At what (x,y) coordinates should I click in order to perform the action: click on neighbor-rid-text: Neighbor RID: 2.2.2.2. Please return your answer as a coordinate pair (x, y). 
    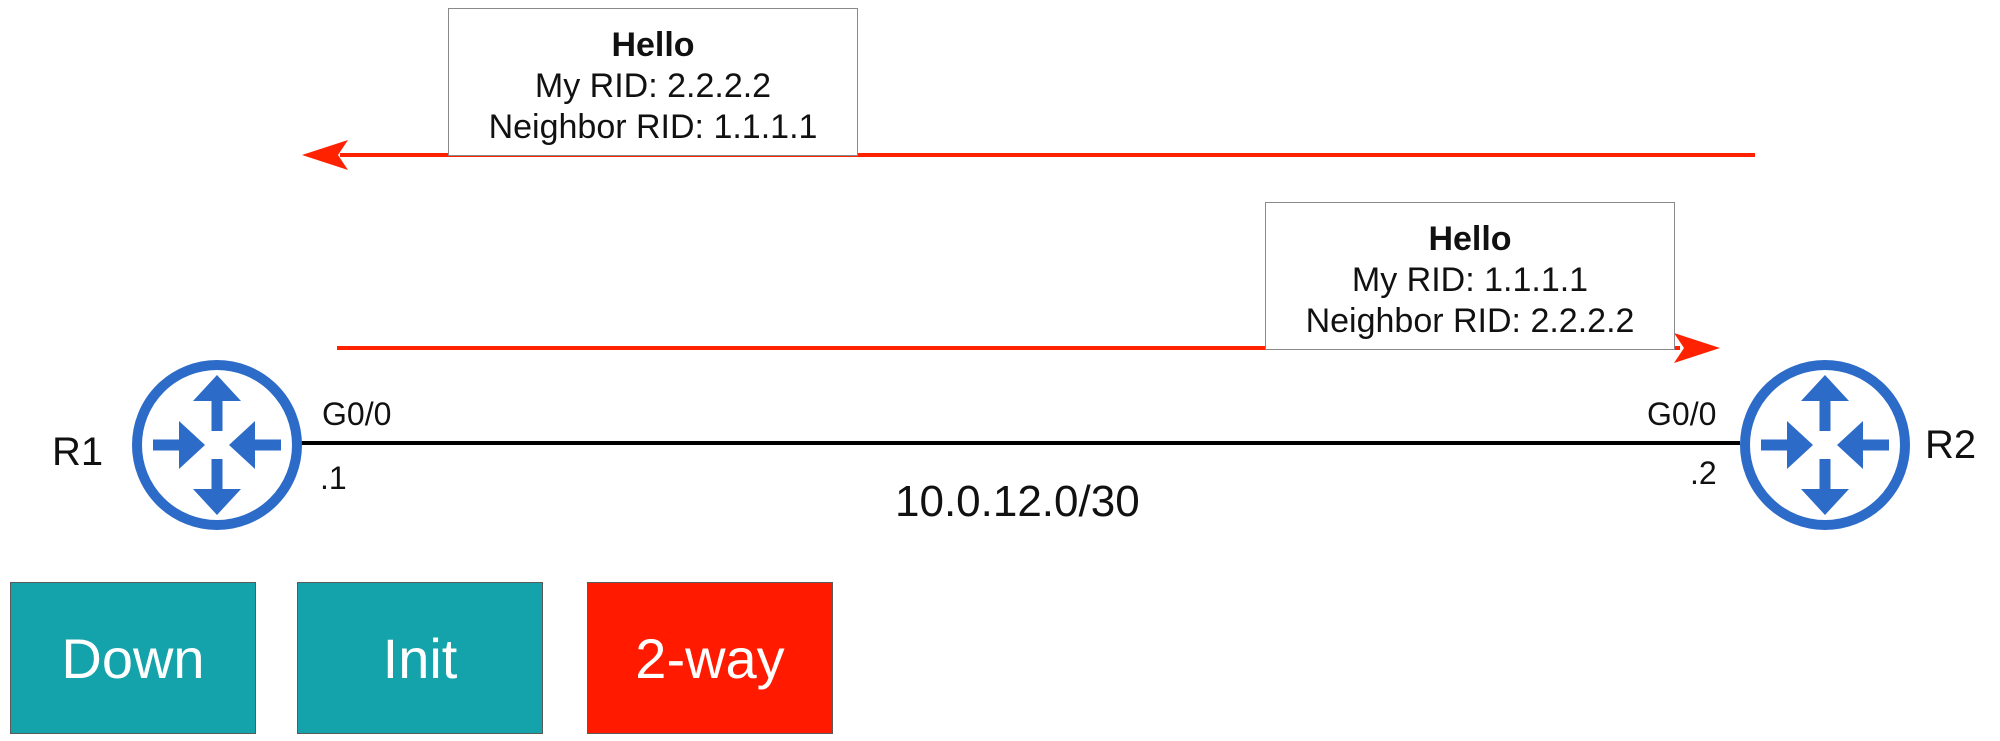
    Looking at the image, I should click on (1470, 321).